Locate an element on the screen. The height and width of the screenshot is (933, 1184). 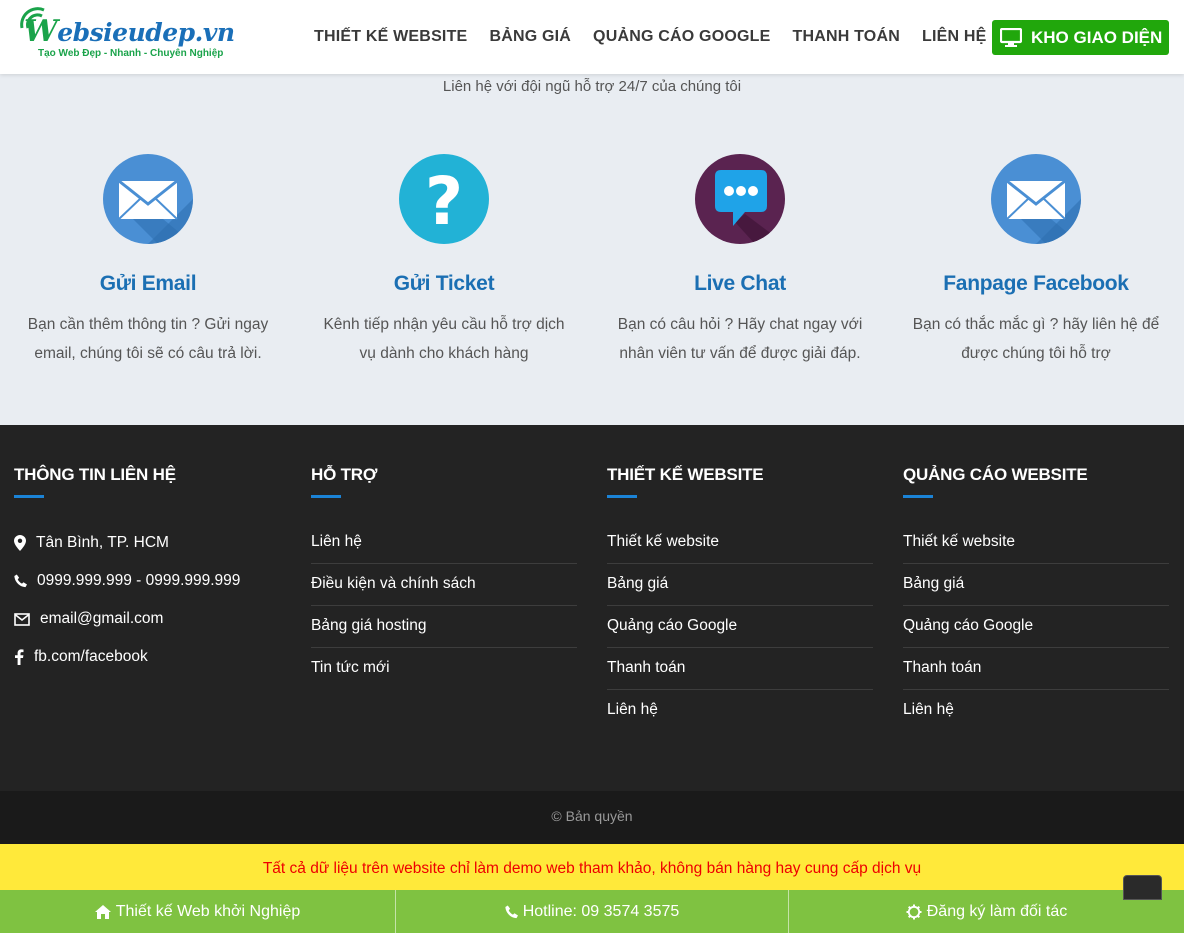
facebook-icon is located at coordinates (19, 657).